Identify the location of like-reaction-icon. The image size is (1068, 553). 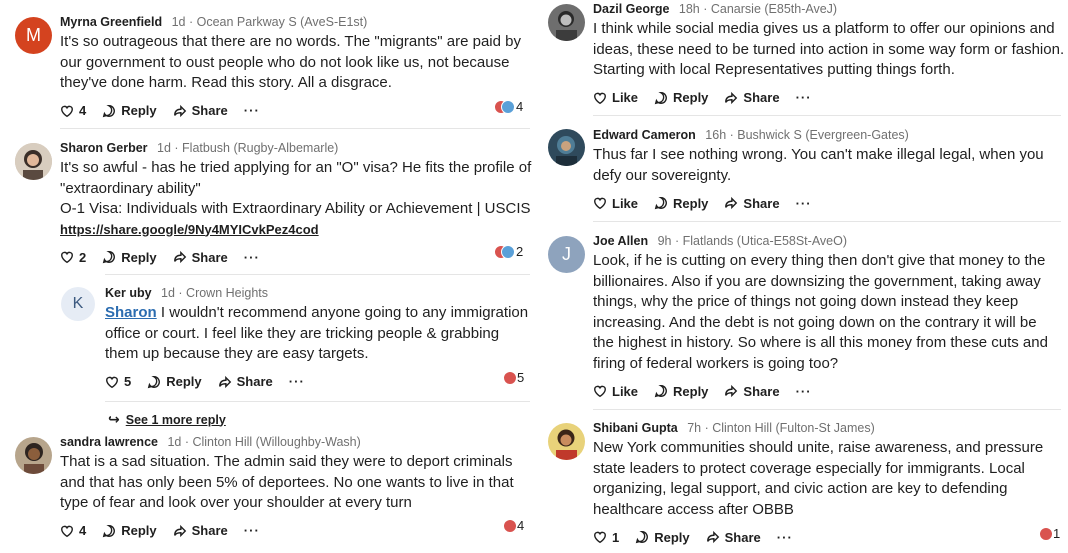
(1046, 533).